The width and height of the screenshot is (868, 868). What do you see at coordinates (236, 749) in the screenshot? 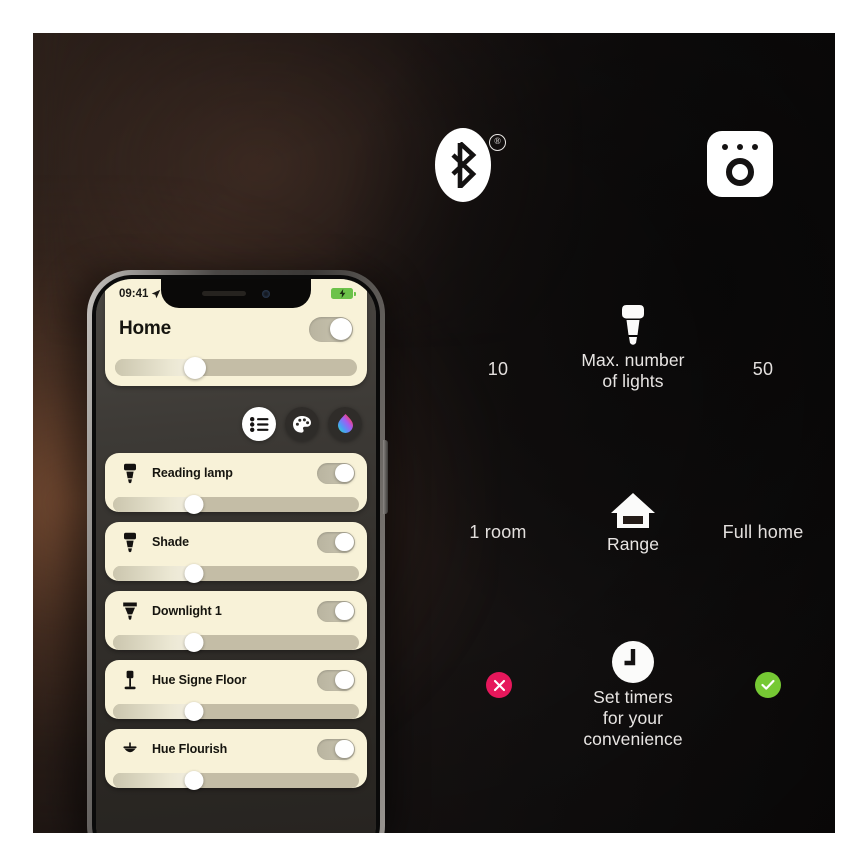
I see `light-row: Hue Flourish` at bounding box center [236, 749].